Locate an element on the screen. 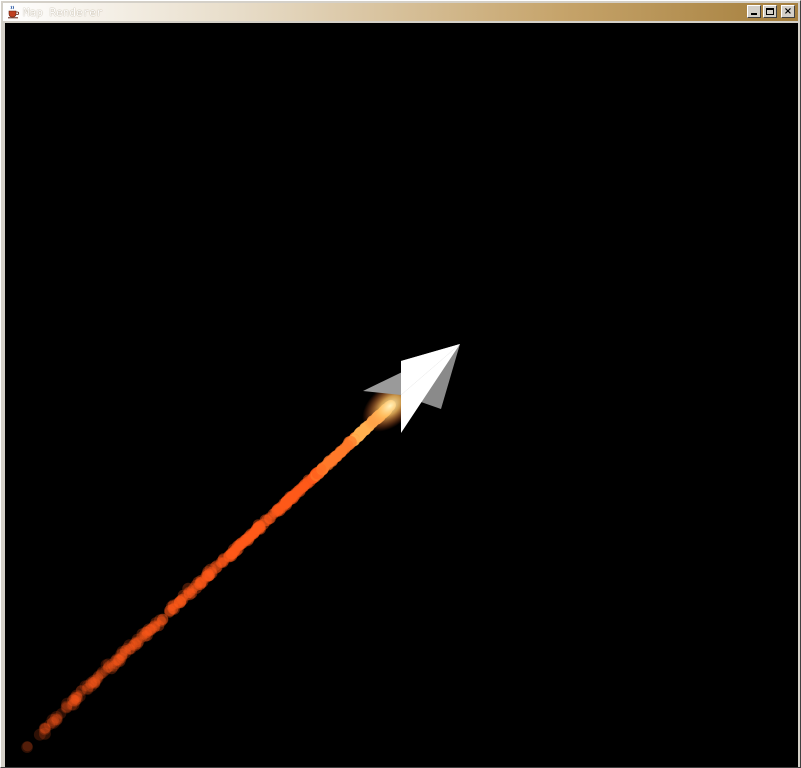 The width and height of the screenshot is (801, 768). window-title: Map Renderer is located at coordinates (63, 12).